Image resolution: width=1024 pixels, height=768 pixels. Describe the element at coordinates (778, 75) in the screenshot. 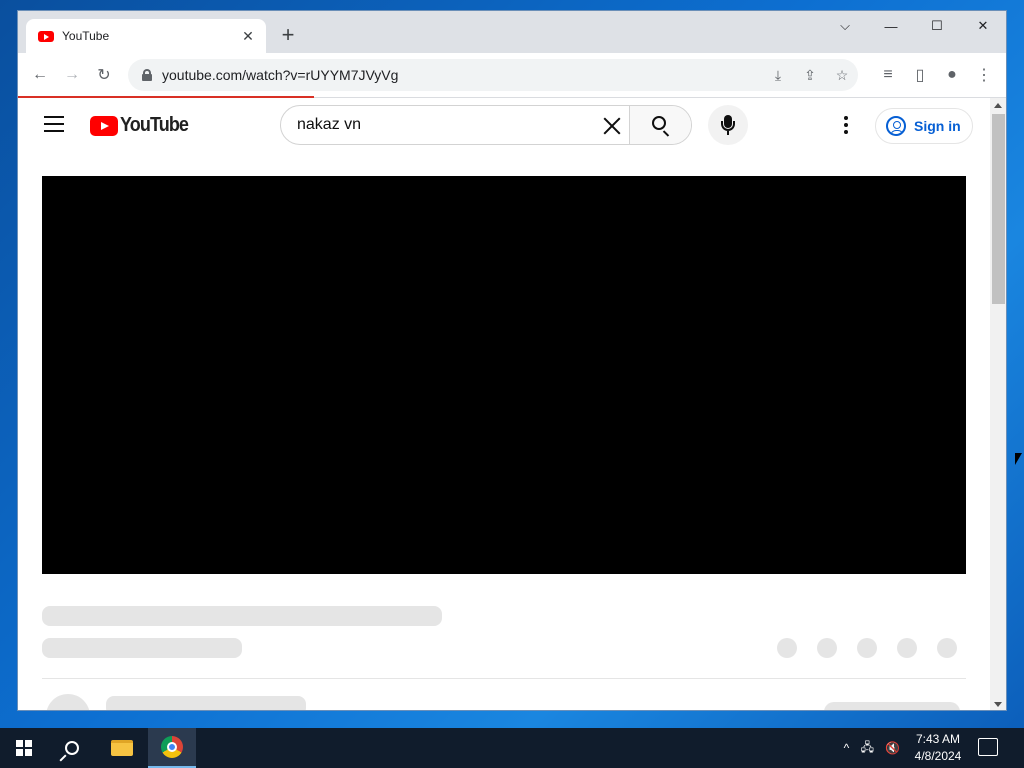

I see `install-icon: ⤓` at that location.